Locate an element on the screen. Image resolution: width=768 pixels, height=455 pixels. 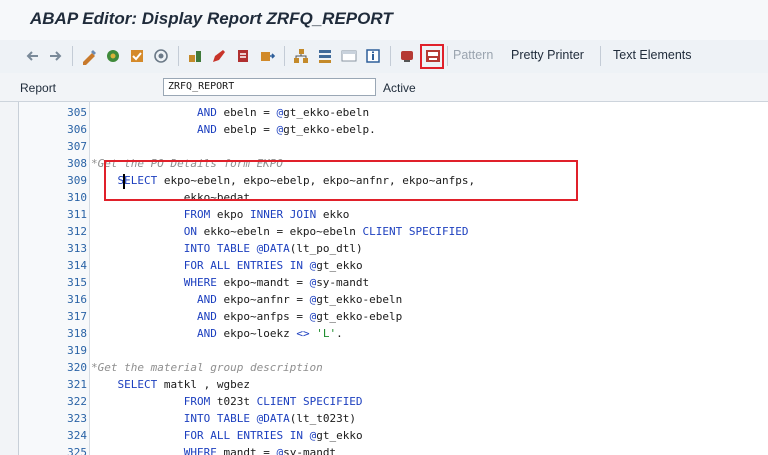
line-number: 313 is located at coordinates (77, 248).